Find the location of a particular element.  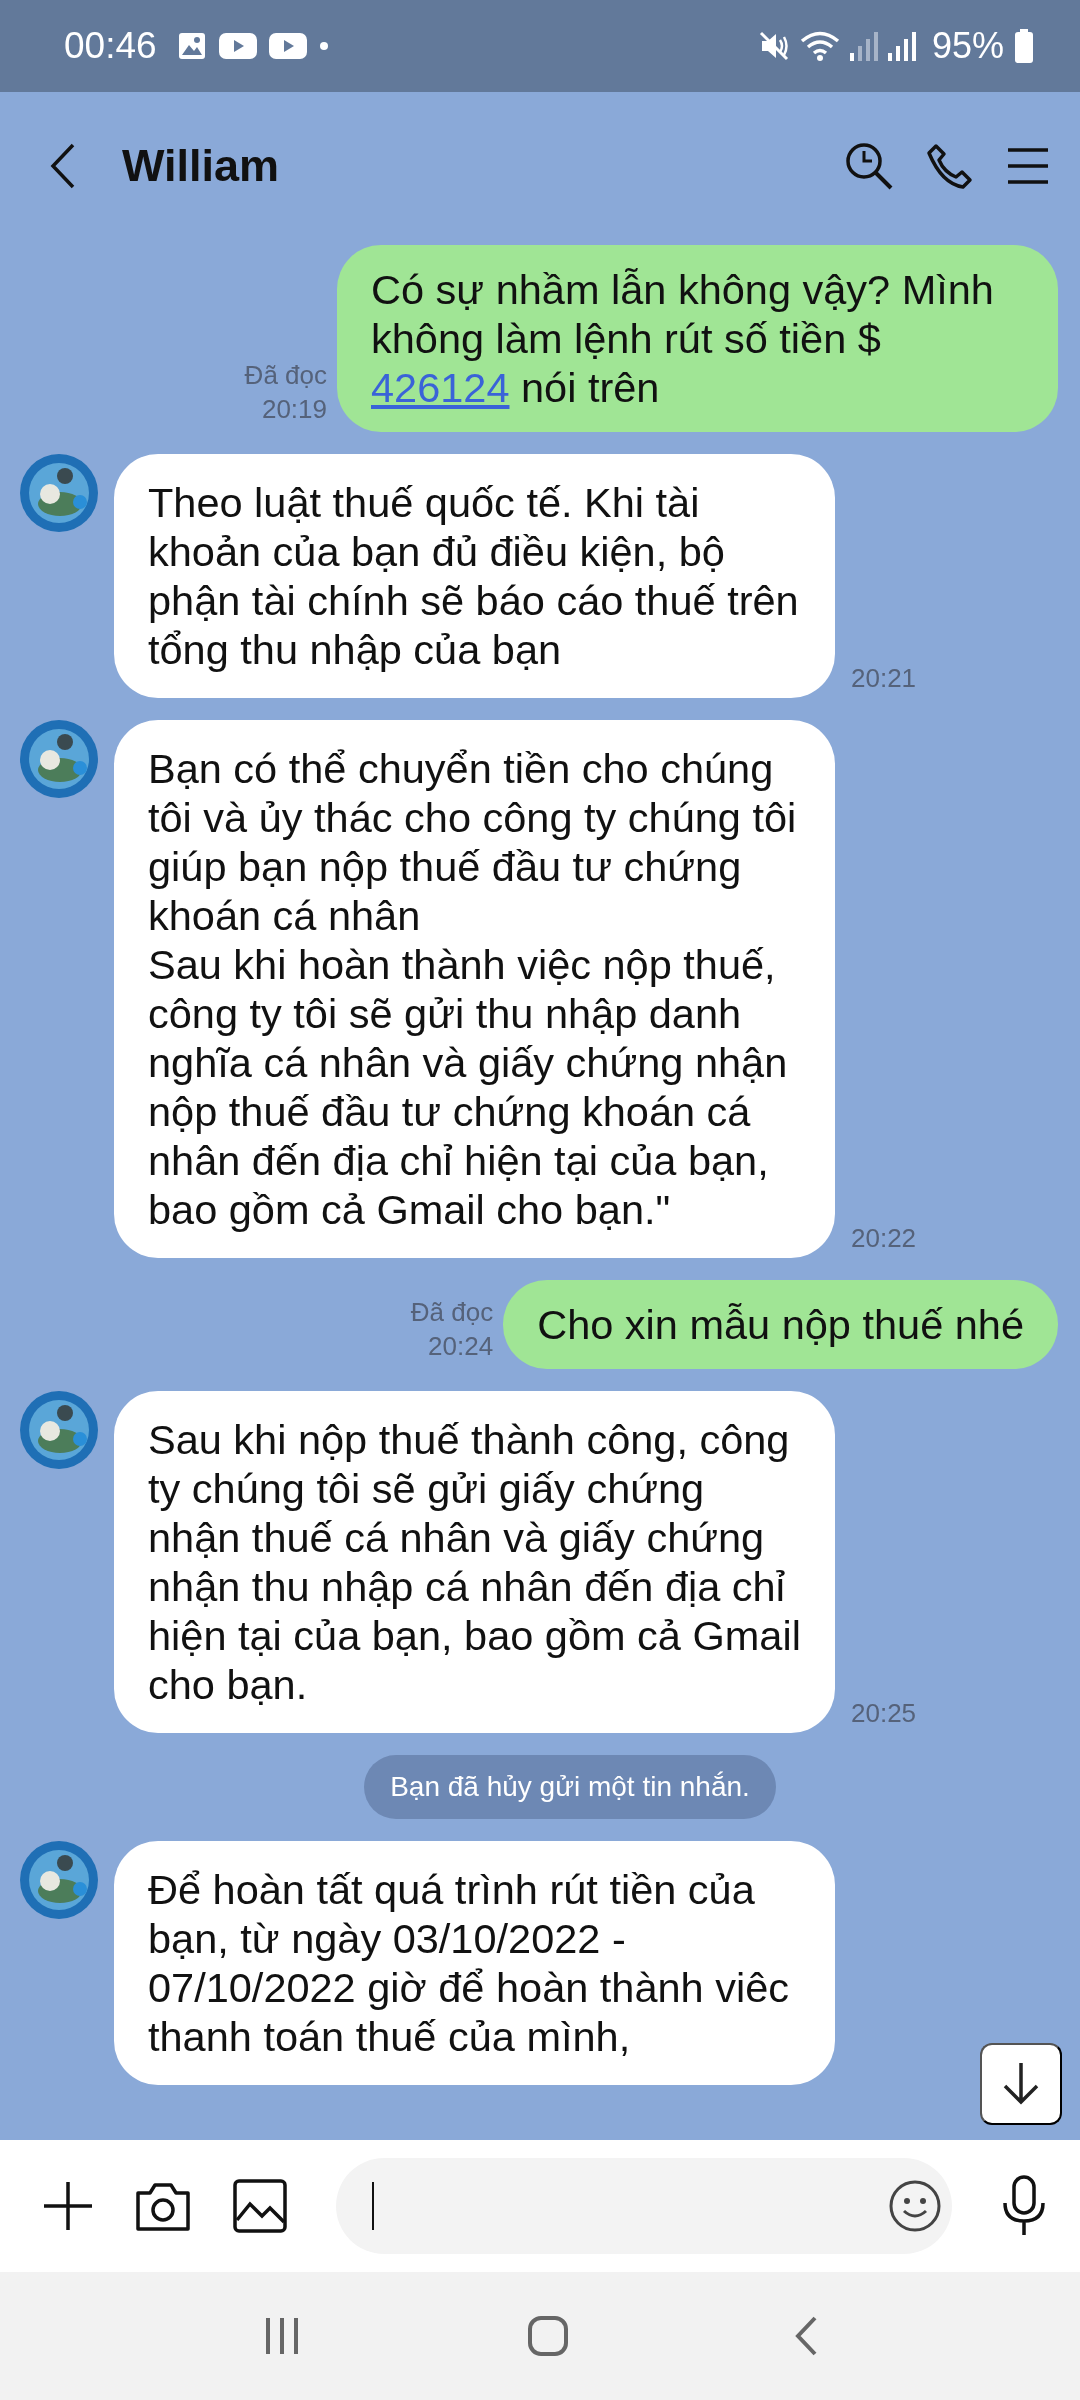

message-time: 20:24 is located at coordinates (461, 1346).